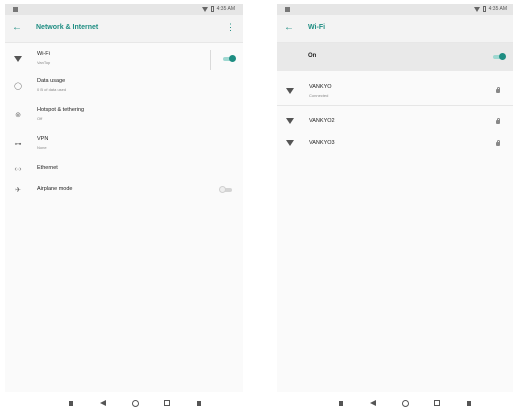 The height and width of the screenshot is (410, 513). What do you see at coordinates (124, 58) in the screenshot?
I see `wifi-setting-row: Wi-Fi VanTop` at bounding box center [124, 58].